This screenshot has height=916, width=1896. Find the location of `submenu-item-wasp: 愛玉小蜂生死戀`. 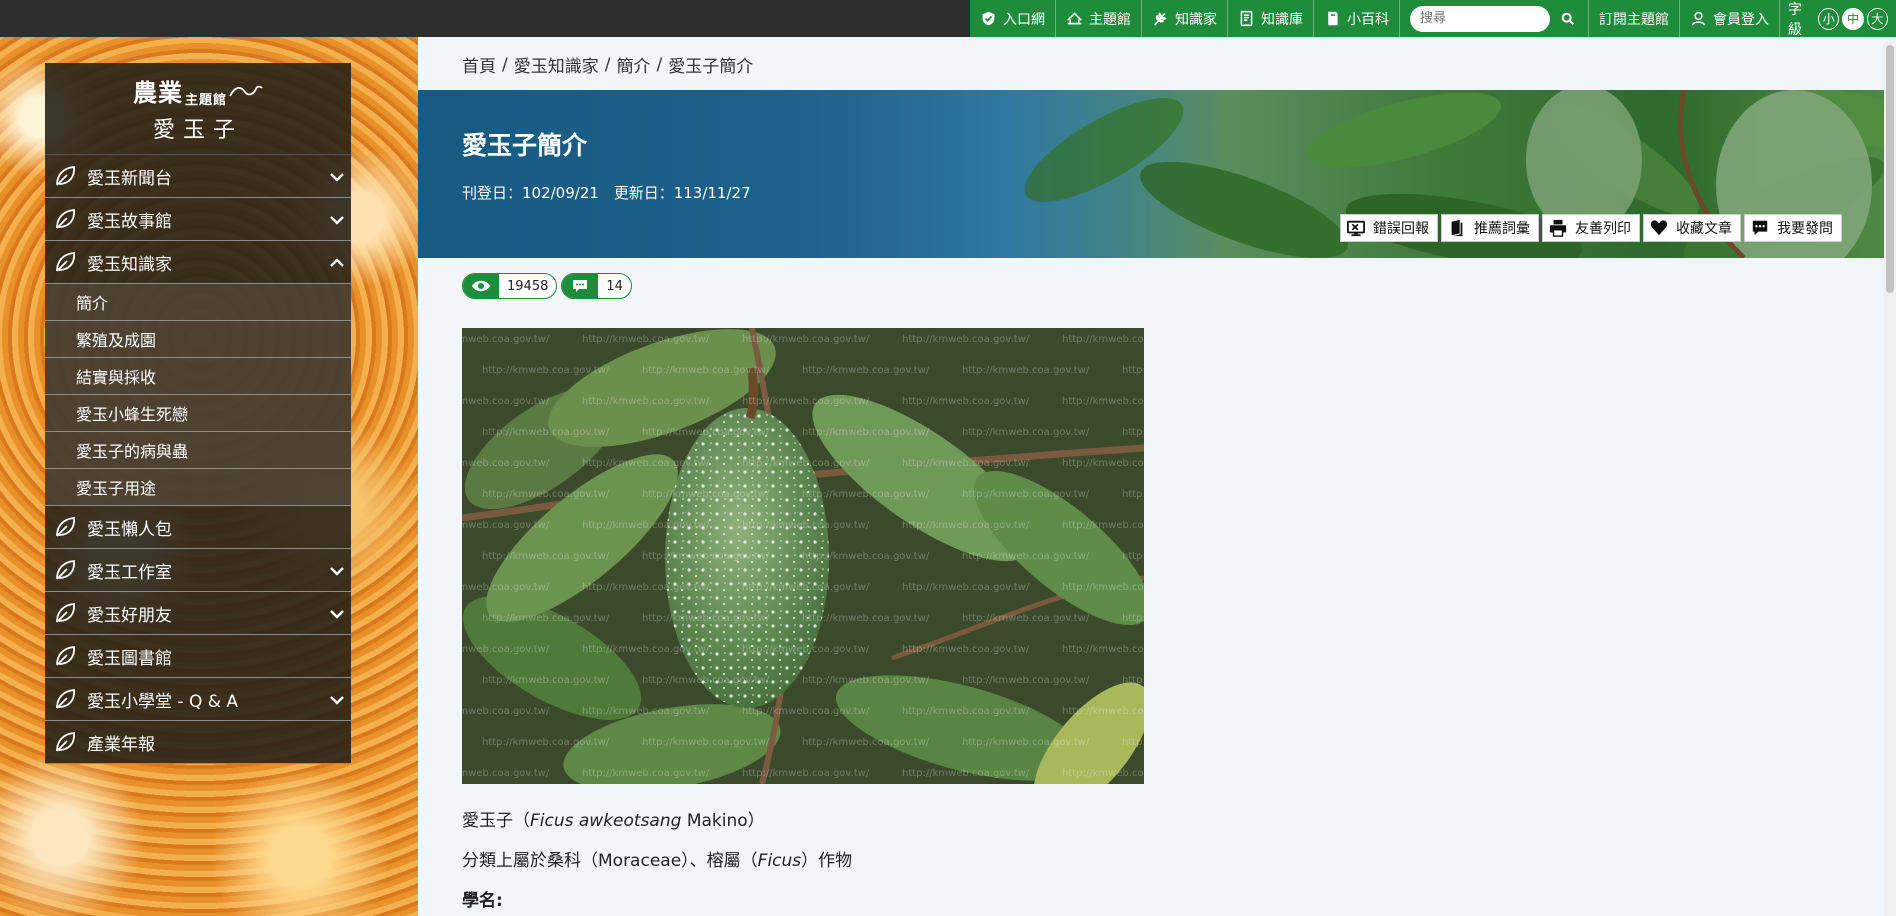

submenu-item-wasp: 愛玉小蜂生死戀 is located at coordinates (198, 413).